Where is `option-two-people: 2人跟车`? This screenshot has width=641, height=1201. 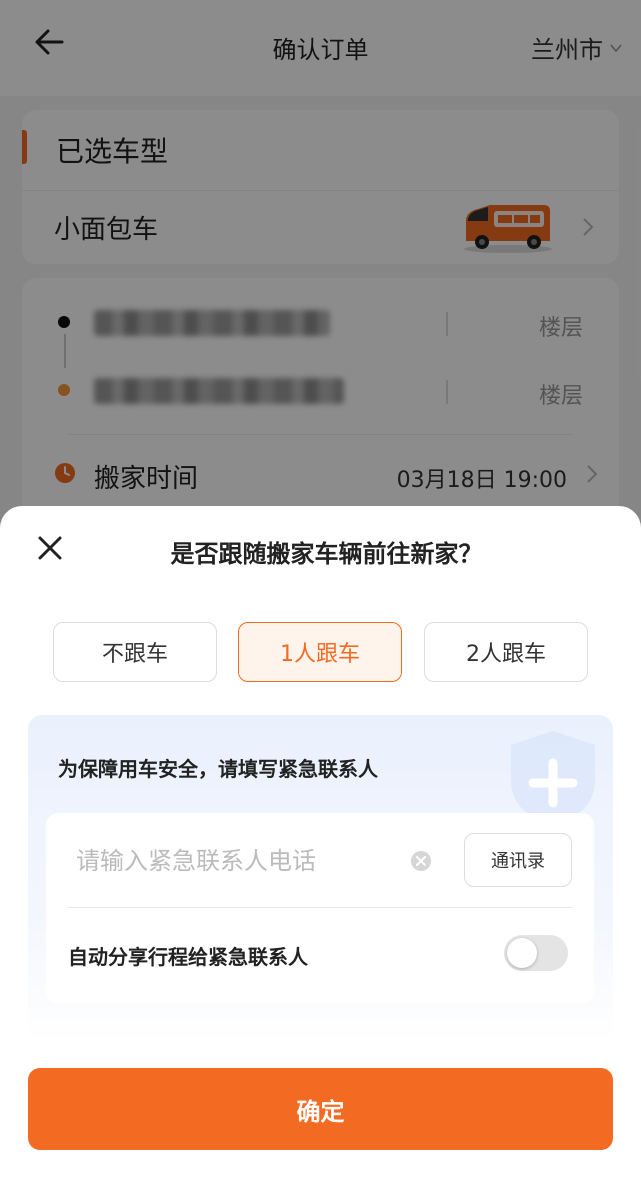
option-two-people: 2人跟车 is located at coordinates (506, 652).